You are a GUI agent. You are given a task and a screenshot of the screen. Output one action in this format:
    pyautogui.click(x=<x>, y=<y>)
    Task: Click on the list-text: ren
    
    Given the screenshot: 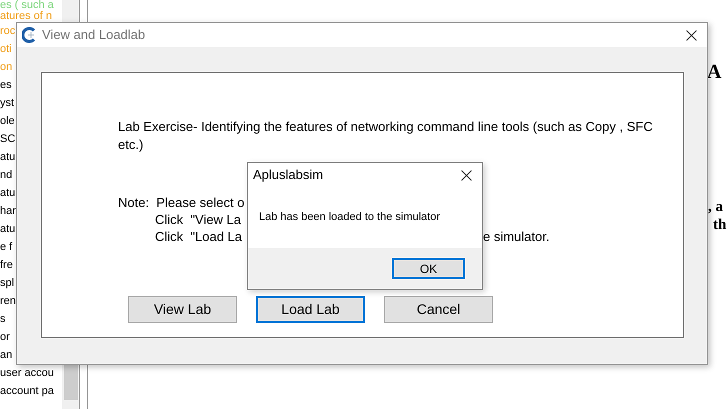 What is the action you would take?
    pyautogui.click(x=8, y=301)
    